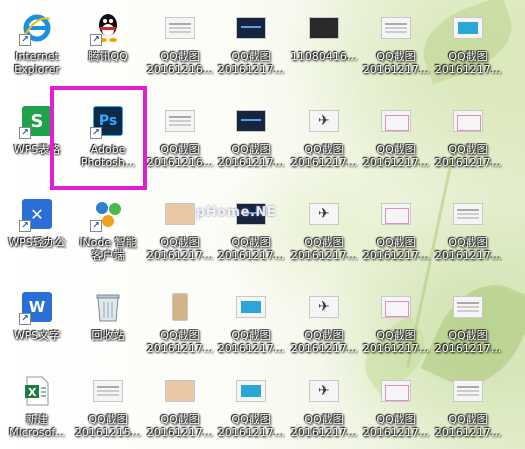 The height and width of the screenshot is (449, 525). I want to click on icon-label: iNode 智能, so click(108, 242).